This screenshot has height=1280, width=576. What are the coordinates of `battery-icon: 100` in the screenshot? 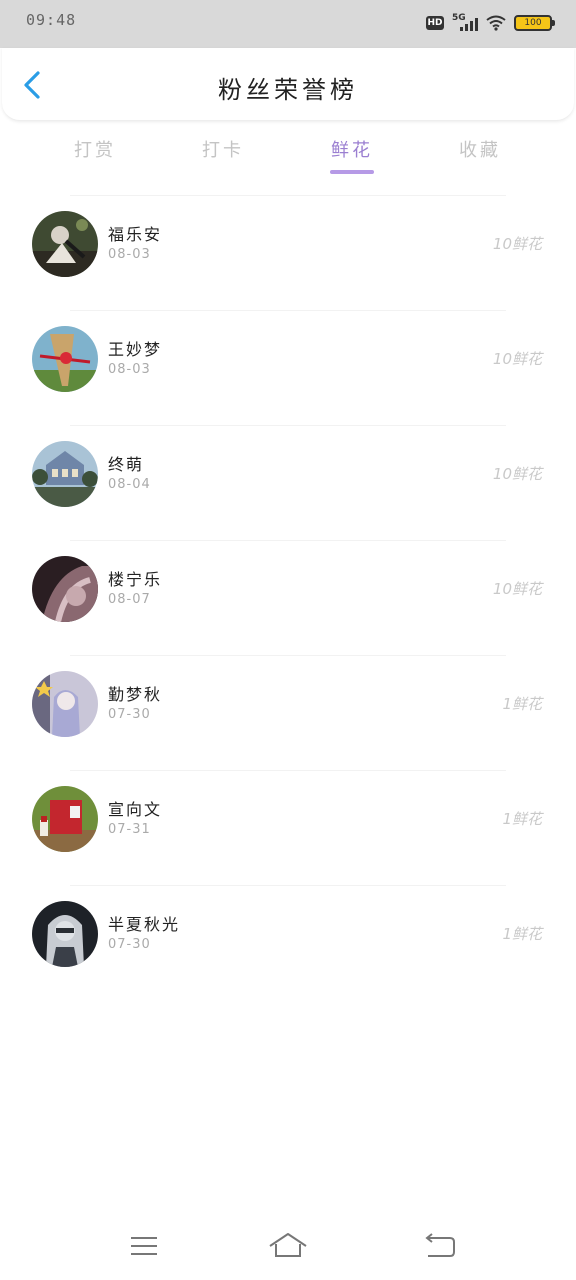 It's located at (534, 23).